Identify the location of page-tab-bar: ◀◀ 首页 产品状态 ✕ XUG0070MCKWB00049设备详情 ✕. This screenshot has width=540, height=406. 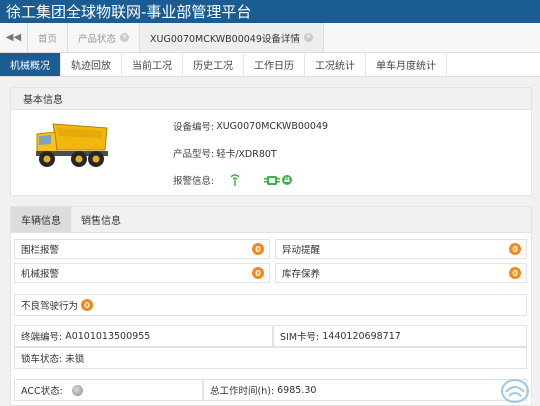
(270, 38).